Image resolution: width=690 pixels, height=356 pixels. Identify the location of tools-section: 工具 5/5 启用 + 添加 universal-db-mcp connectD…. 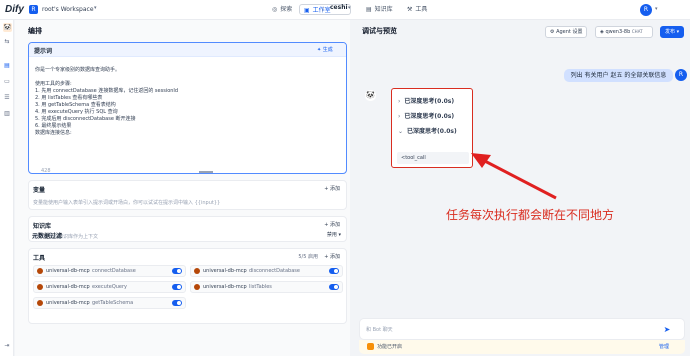
(187, 286).